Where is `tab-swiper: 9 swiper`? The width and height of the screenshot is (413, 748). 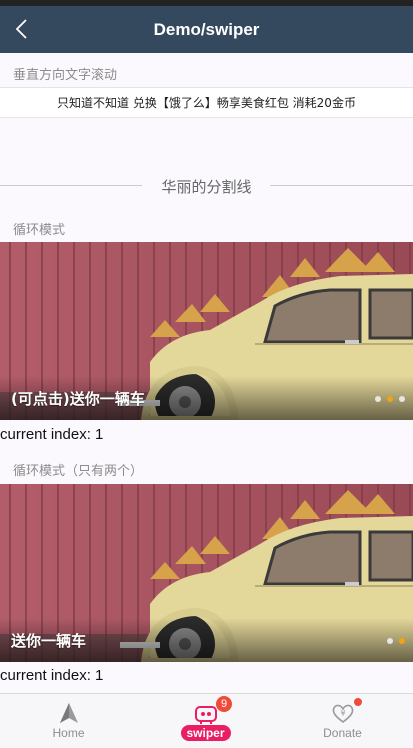
tab-swiper: 9 swiper is located at coordinates (205, 721).